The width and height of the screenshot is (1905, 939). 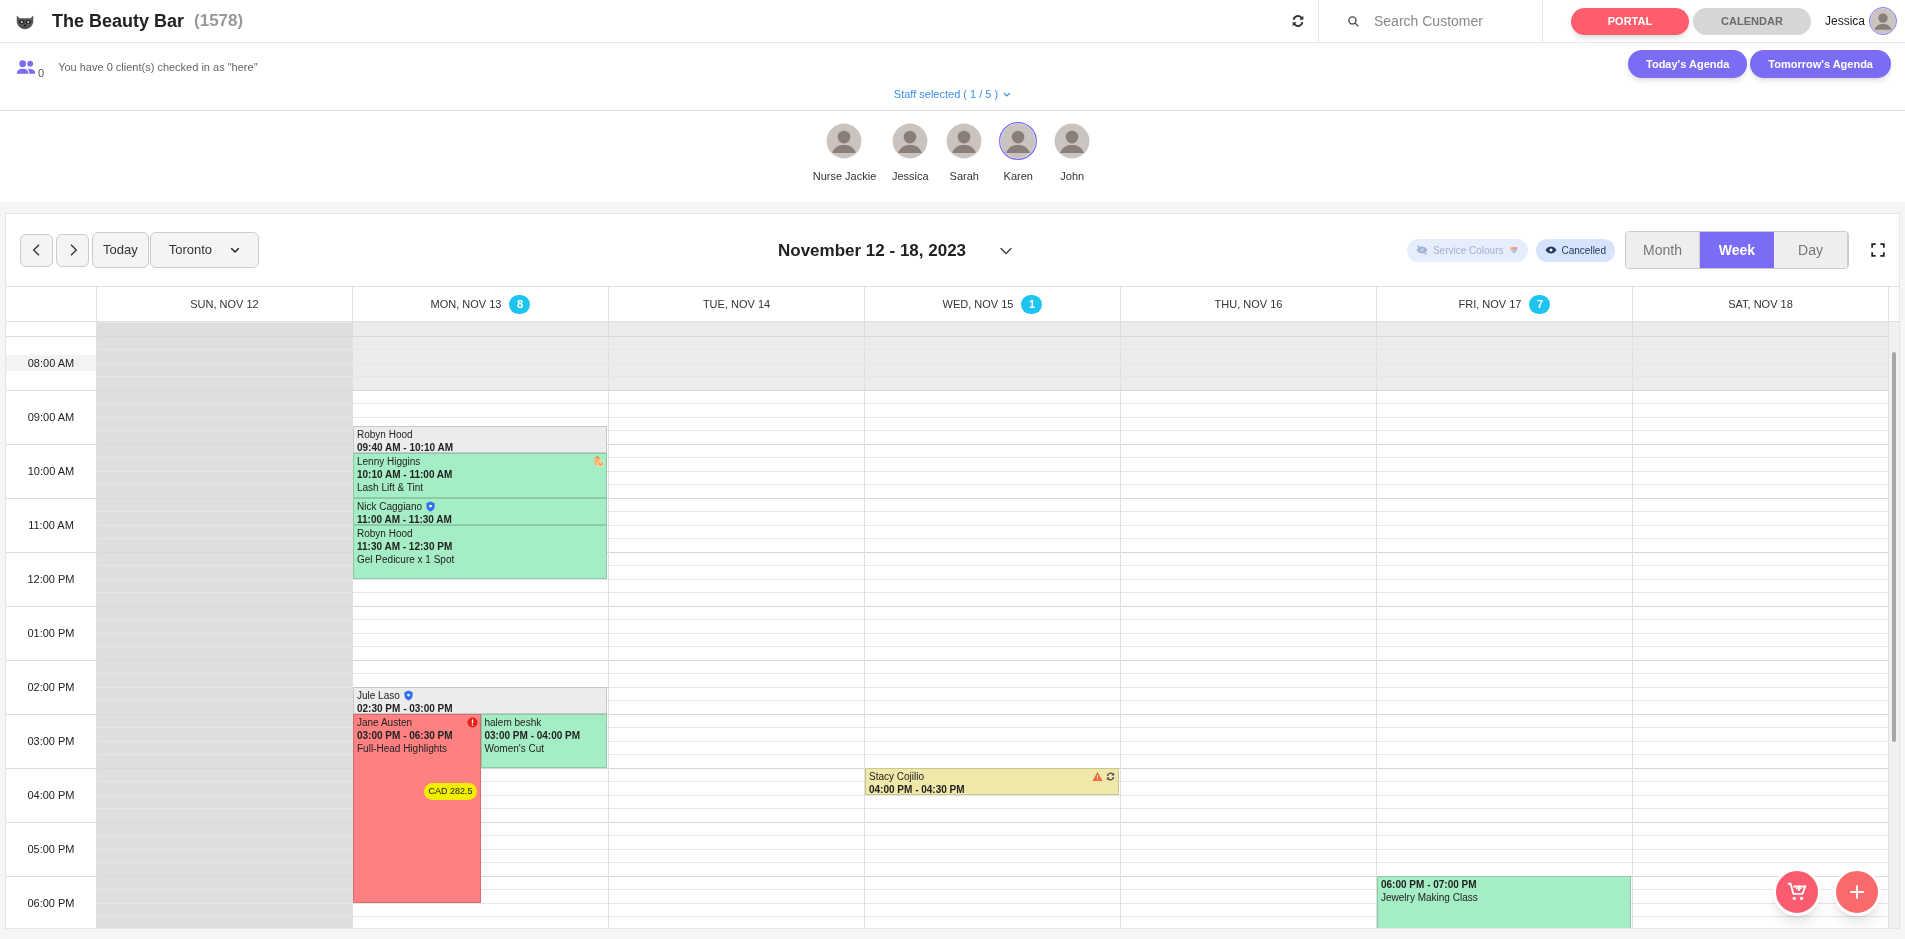 I want to click on day-header: MON, NOV 13, so click(x=466, y=304).